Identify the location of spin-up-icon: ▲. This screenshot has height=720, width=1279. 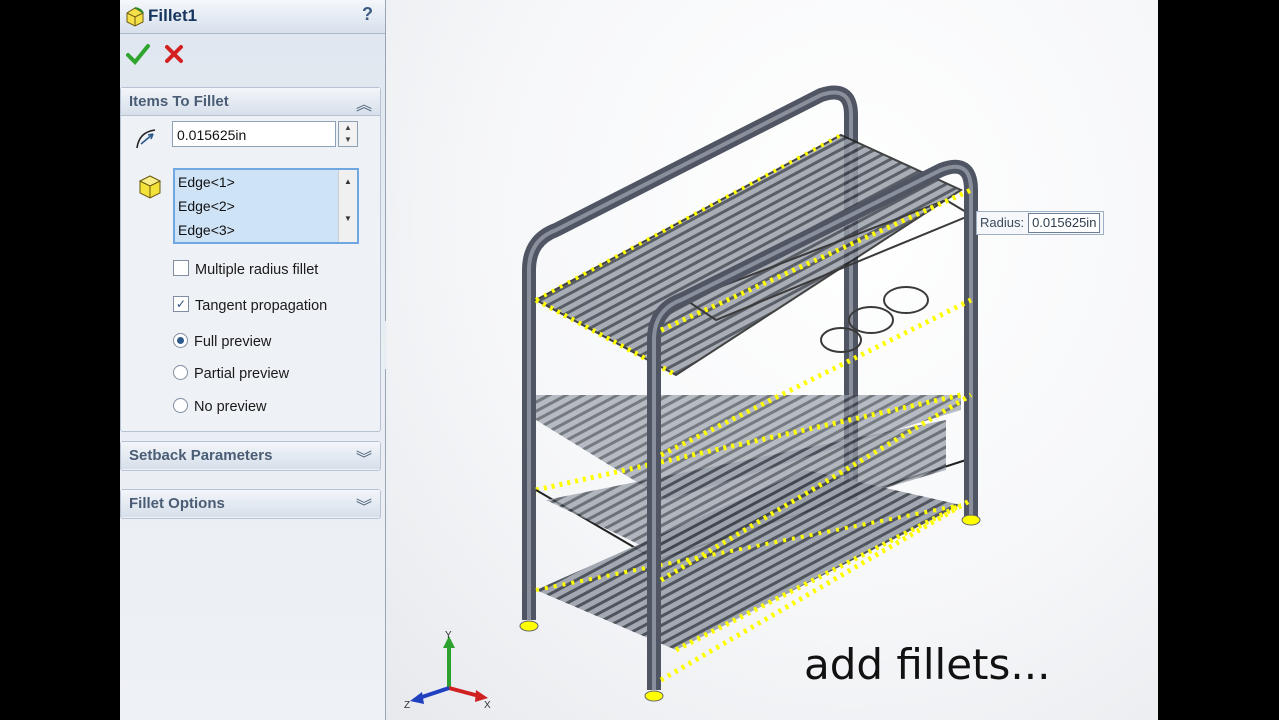
(348, 128).